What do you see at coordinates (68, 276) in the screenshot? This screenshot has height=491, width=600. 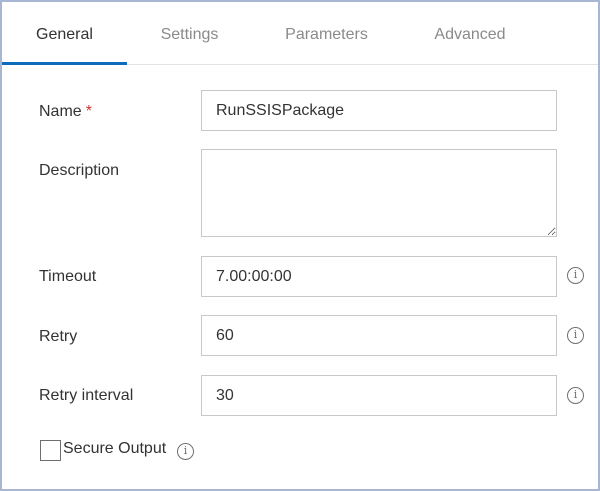 I see `timeout-label: Timeout` at bounding box center [68, 276].